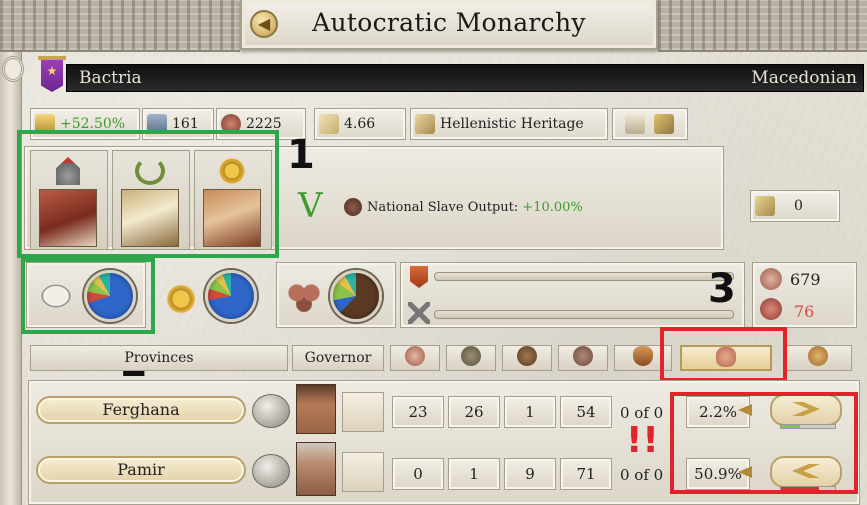  Describe the element at coordinates (231, 296) in the screenshot. I see `religion-pie-chart` at that location.